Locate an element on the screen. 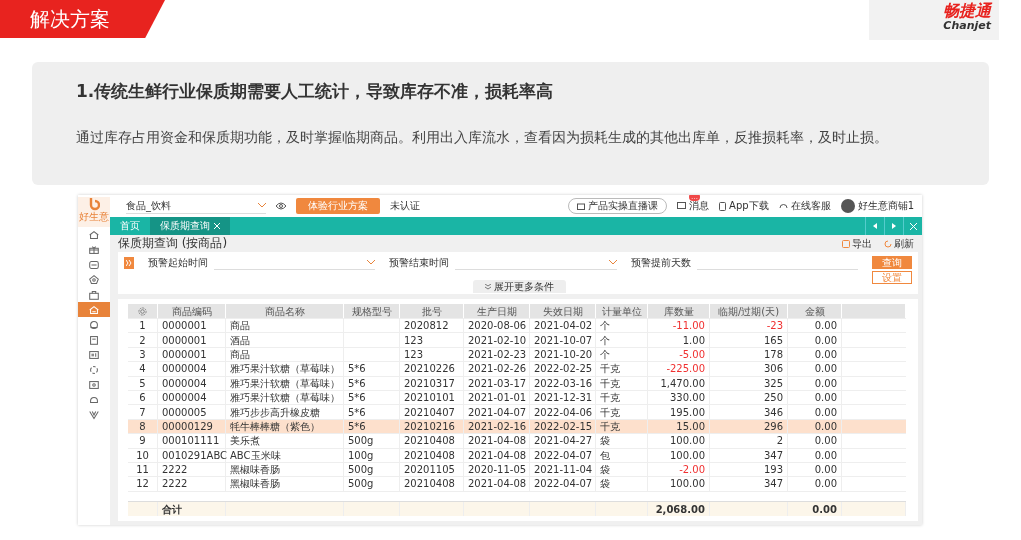 This screenshot has height=540, width=1021. table-cell: 酒品 is located at coordinates (240, 340).